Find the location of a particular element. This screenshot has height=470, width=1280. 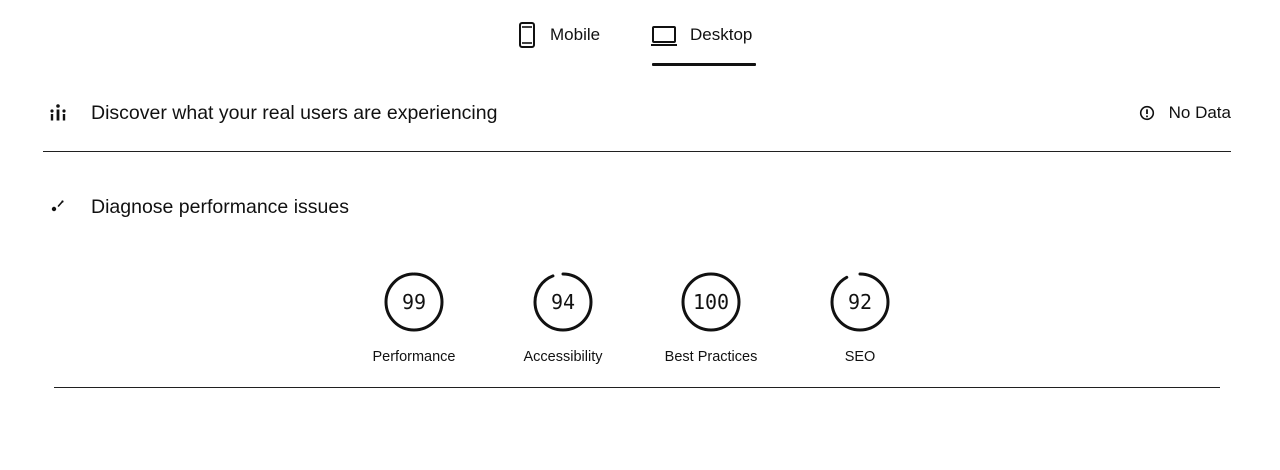

gauge-score-seo: 92 is located at coordinates (860, 302).